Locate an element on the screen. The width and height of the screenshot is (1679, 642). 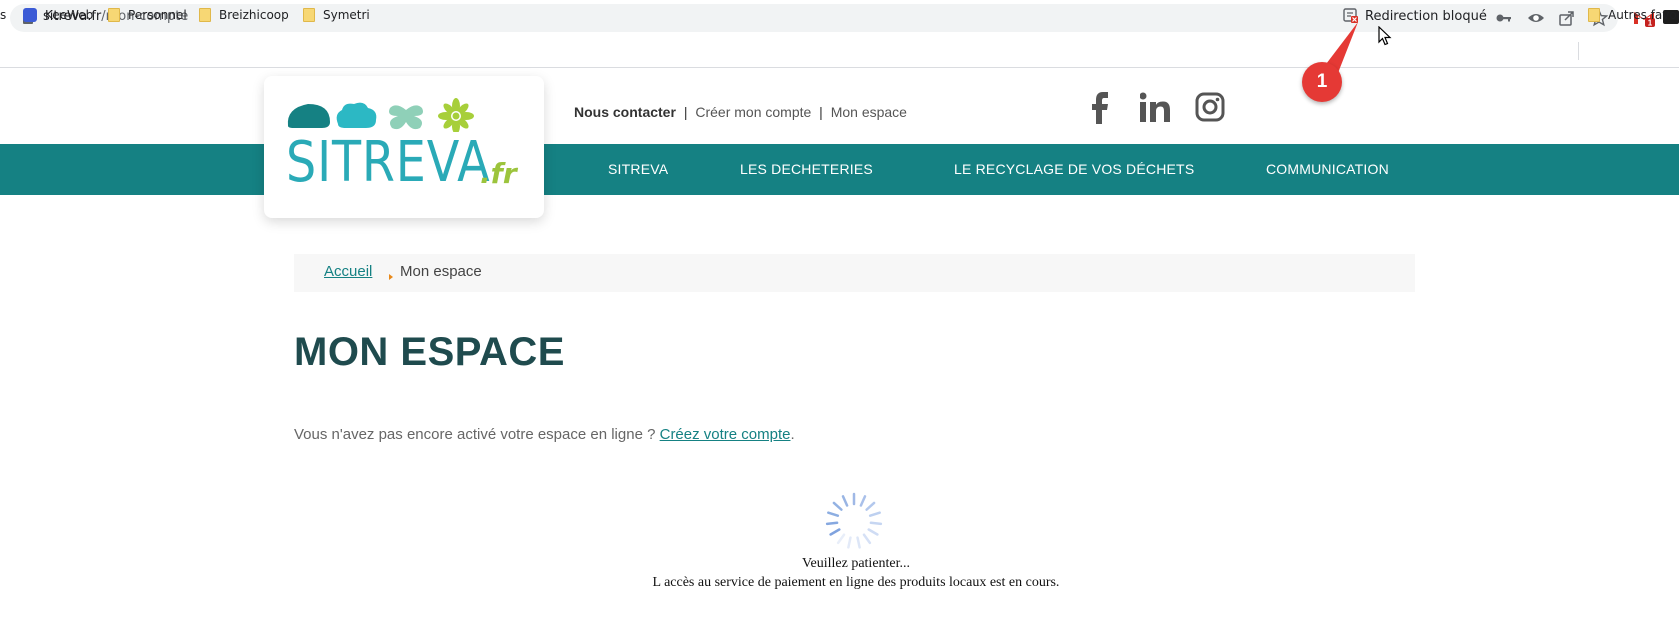
bookmark-other-favorites: Autres favoris is located at coordinates (1633, 15).